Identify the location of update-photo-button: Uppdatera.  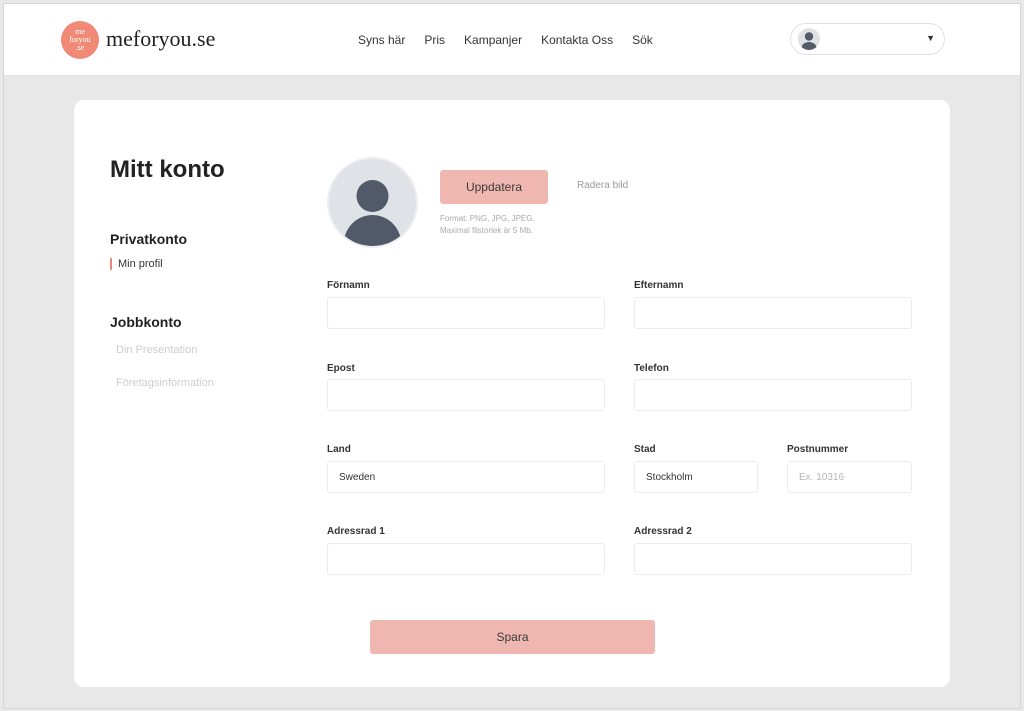
(494, 187).